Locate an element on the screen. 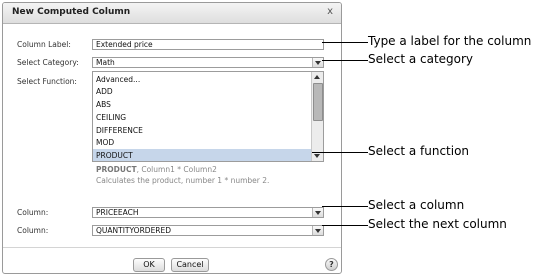  footer-divider is located at coordinates (172, 247).